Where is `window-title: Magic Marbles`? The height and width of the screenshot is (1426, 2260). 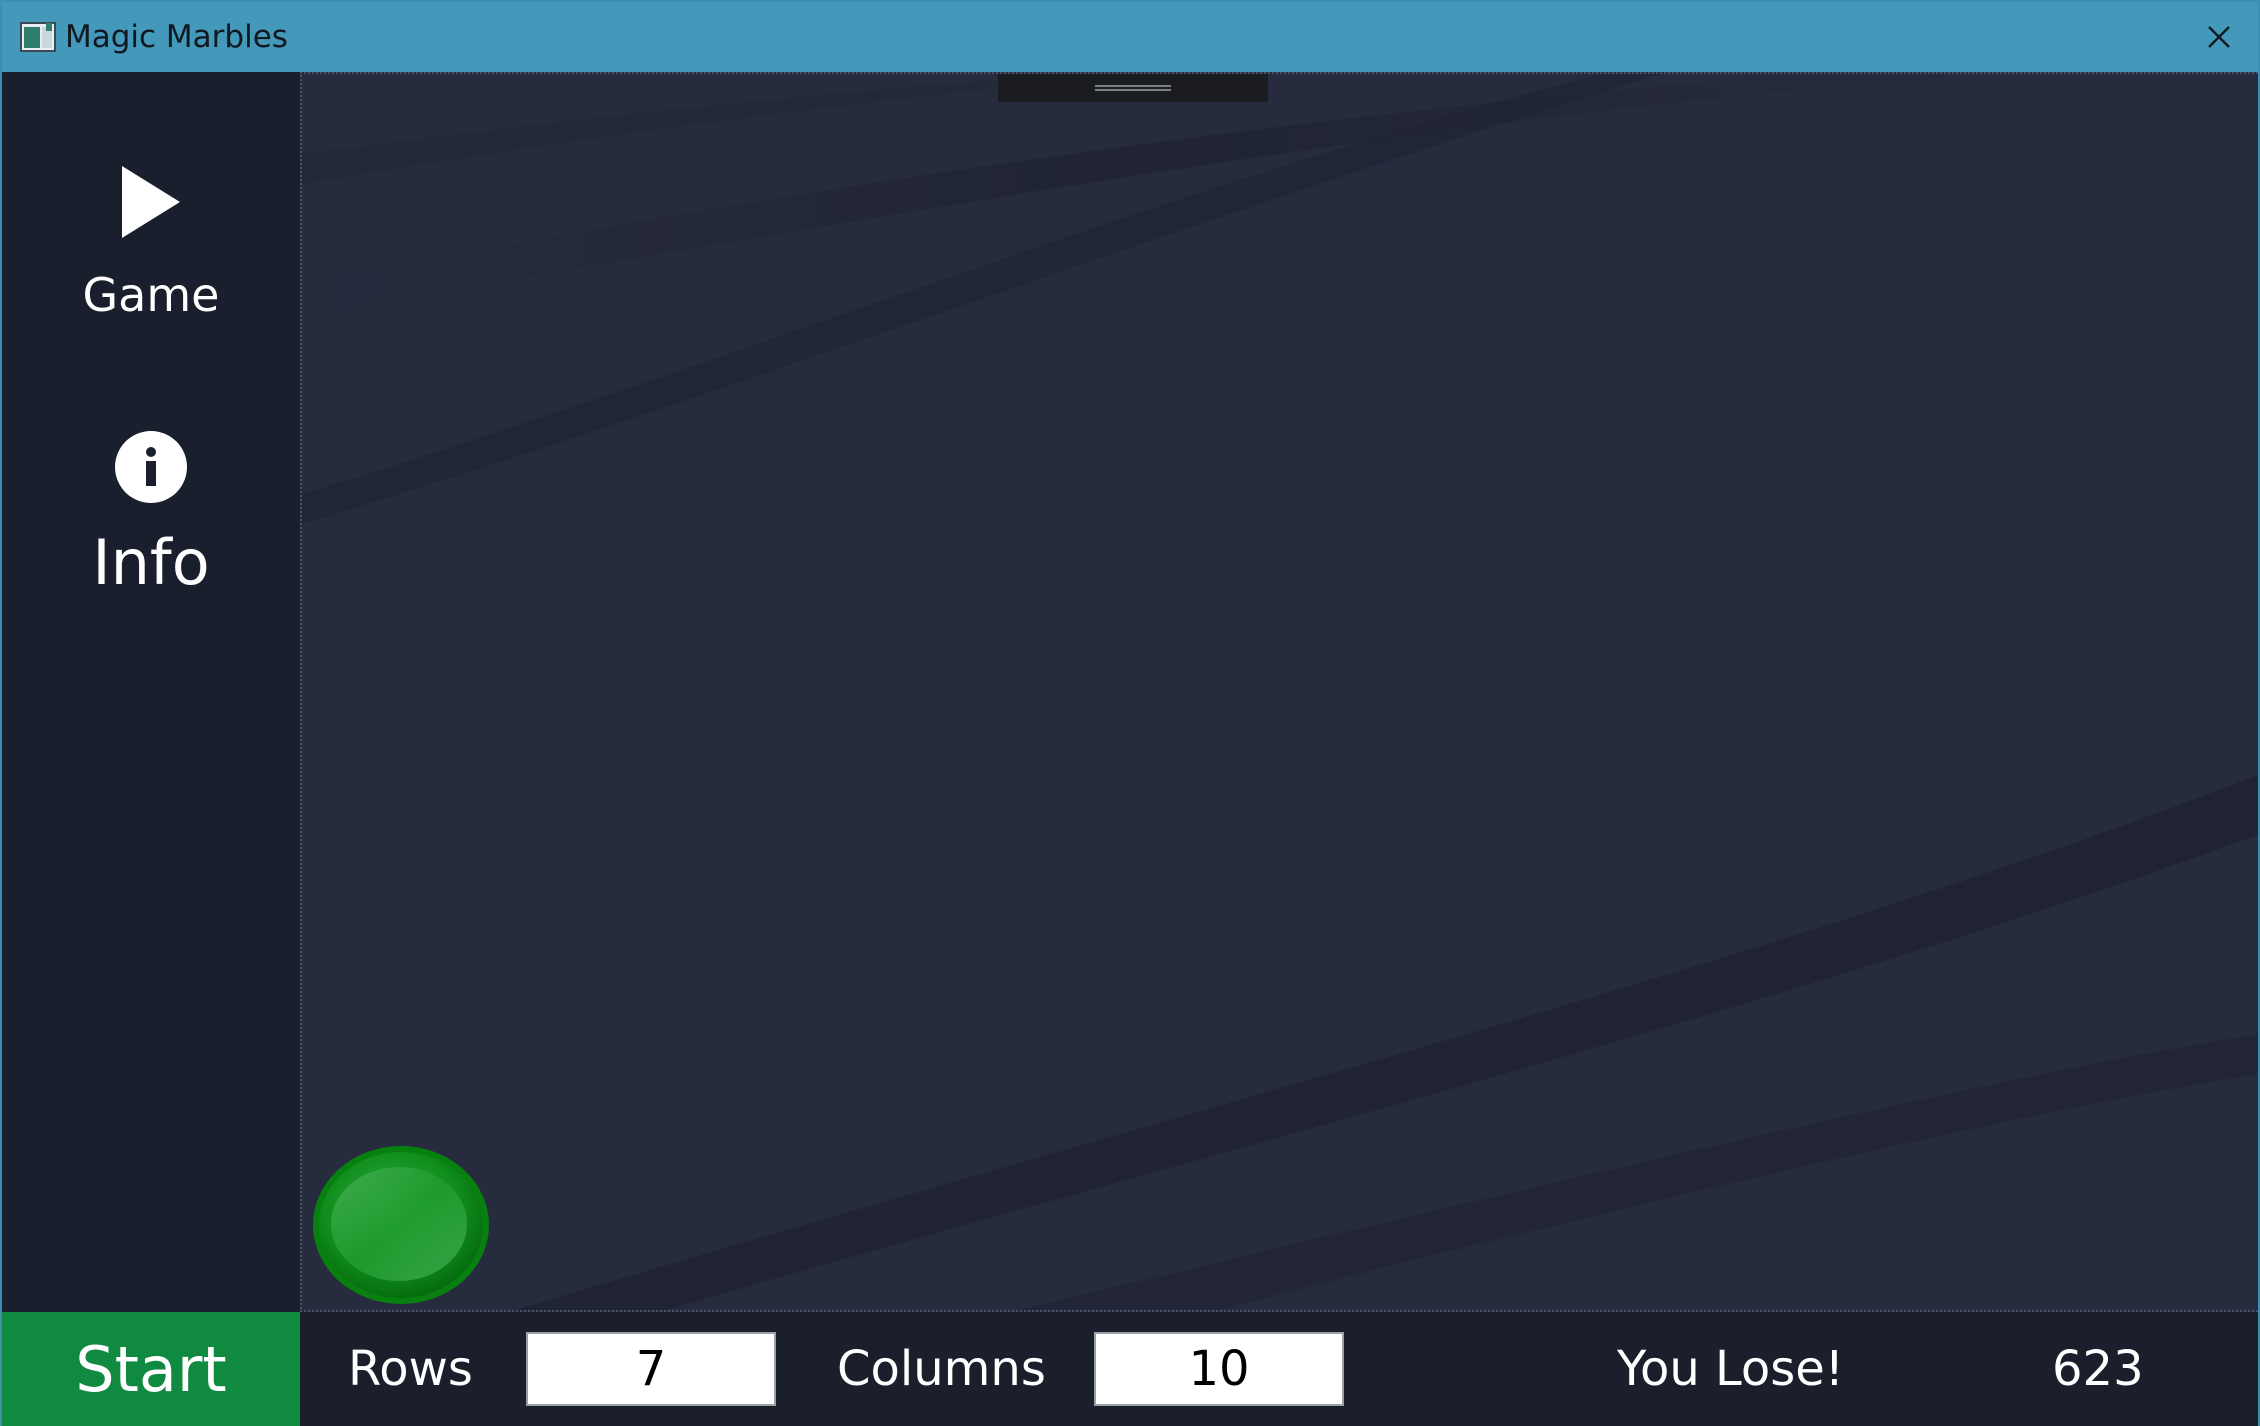
window-title: Magic Marbles is located at coordinates (176, 37).